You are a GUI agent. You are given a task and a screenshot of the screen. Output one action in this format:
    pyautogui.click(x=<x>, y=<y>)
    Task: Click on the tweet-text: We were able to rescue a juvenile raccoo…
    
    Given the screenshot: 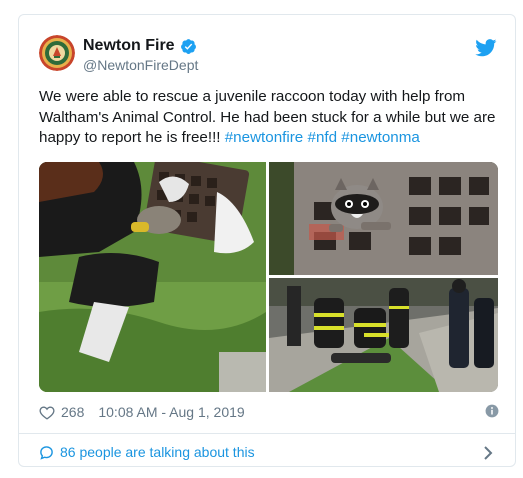 What is the action you would take?
    pyautogui.click(x=269, y=118)
    